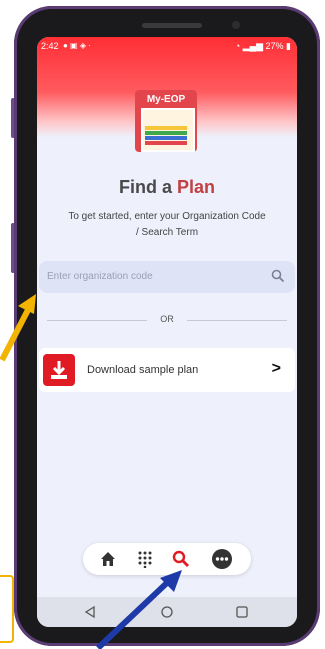 The width and height of the screenshot is (325, 649). Describe the element at coordinates (50, 46) in the screenshot. I see `status-time: 2:42` at that location.